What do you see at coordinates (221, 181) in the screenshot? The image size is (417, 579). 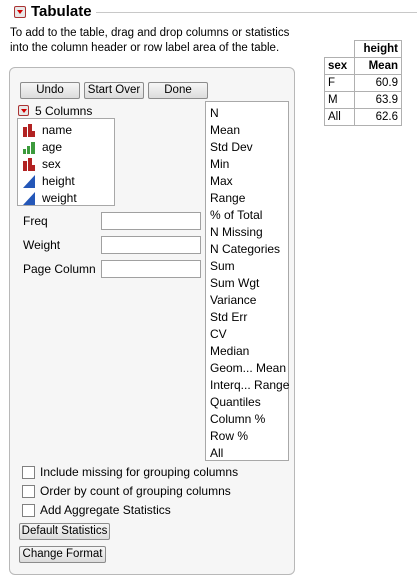 I see `stat-item: Max` at bounding box center [221, 181].